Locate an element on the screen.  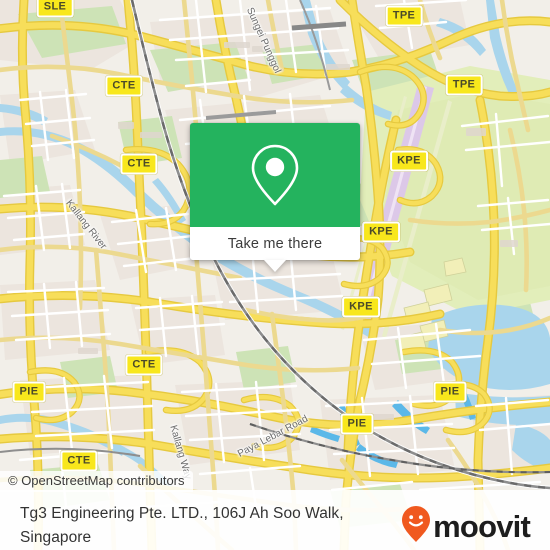
map-pin-icon is located at coordinates (275, 175).